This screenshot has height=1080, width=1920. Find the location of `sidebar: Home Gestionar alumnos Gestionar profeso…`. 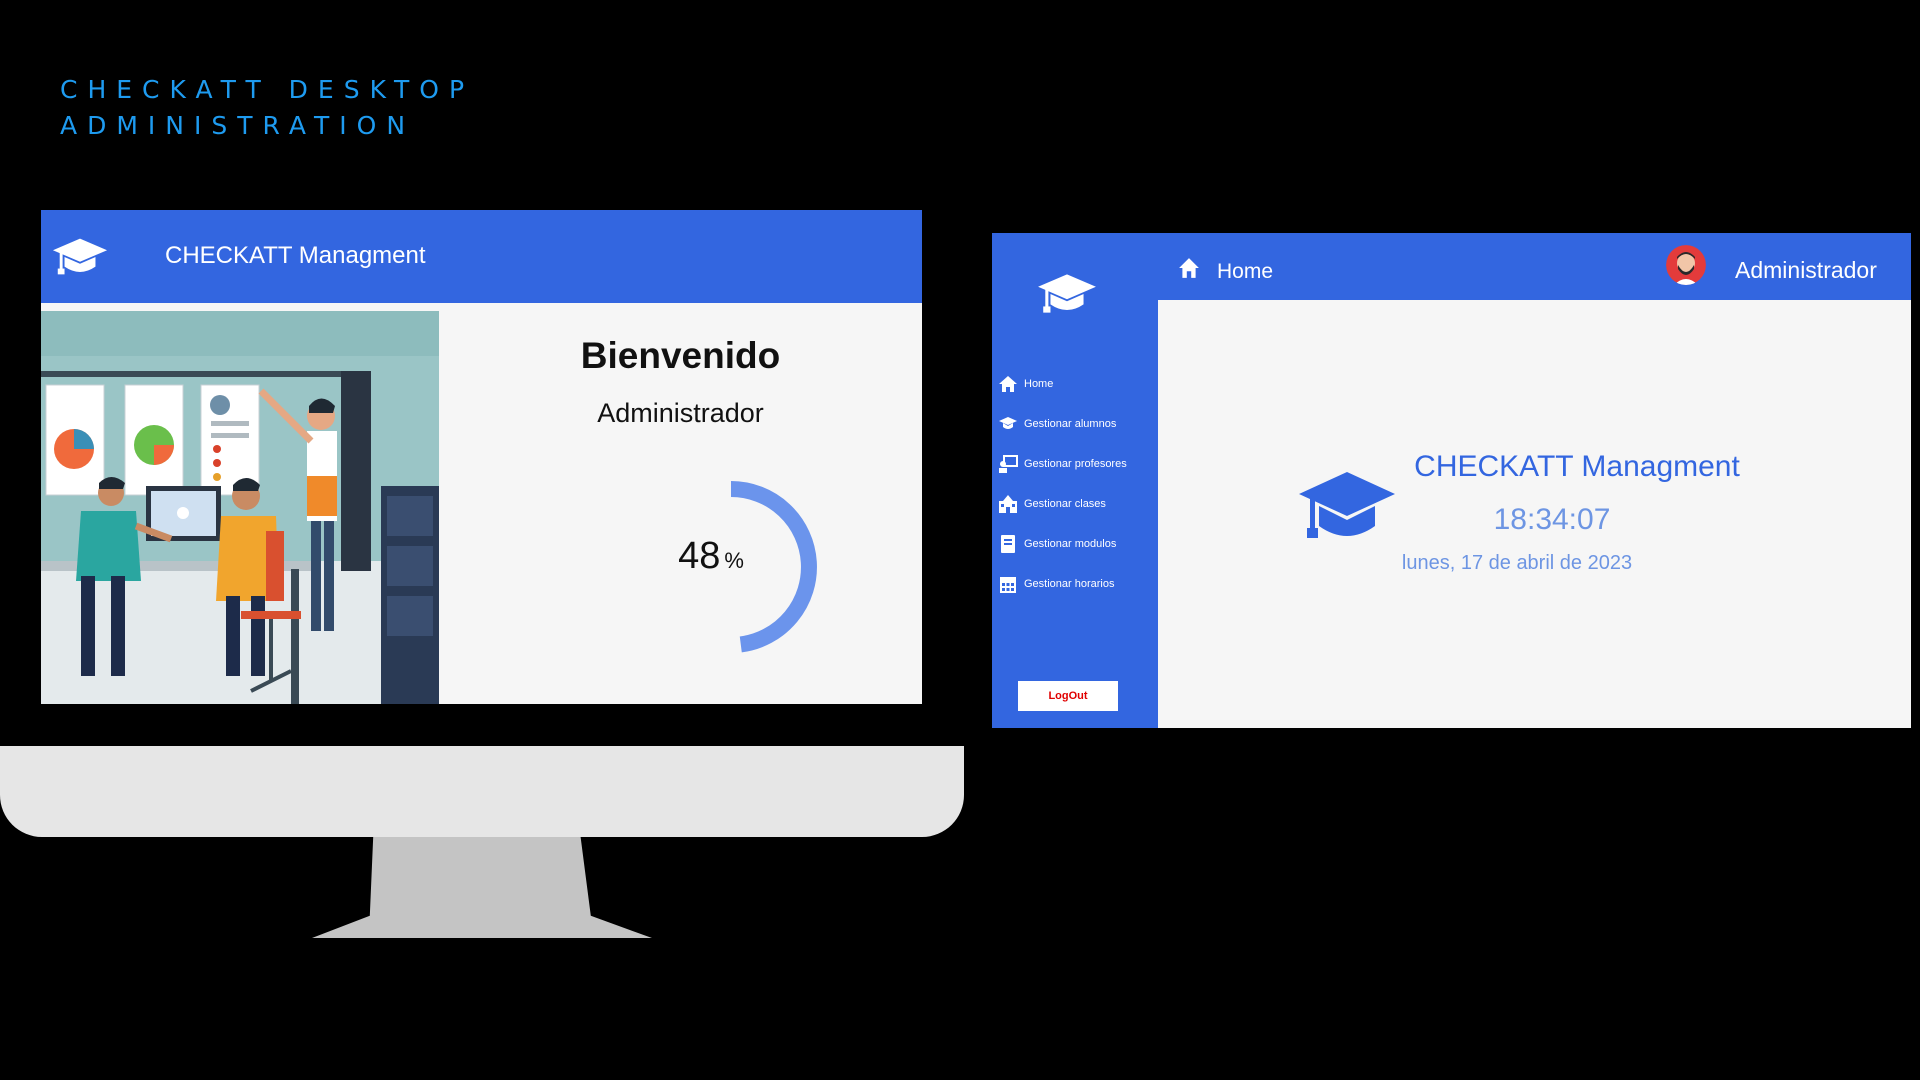

sidebar: Home Gestionar alumnos Gestionar profeso… is located at coordinates (1075, 480).